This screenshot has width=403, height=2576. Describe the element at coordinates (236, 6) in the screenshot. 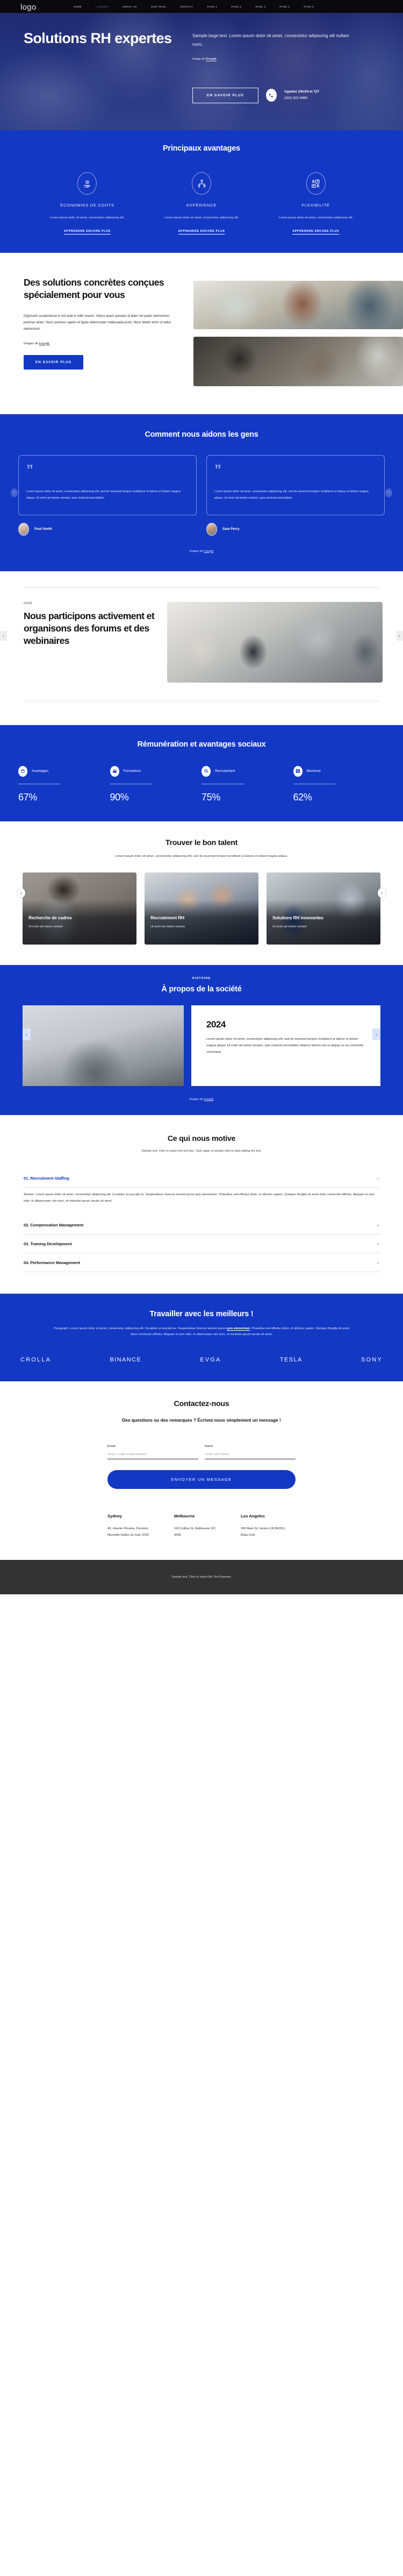

I see `nav-item-page-2: PAGE 2` at that location.